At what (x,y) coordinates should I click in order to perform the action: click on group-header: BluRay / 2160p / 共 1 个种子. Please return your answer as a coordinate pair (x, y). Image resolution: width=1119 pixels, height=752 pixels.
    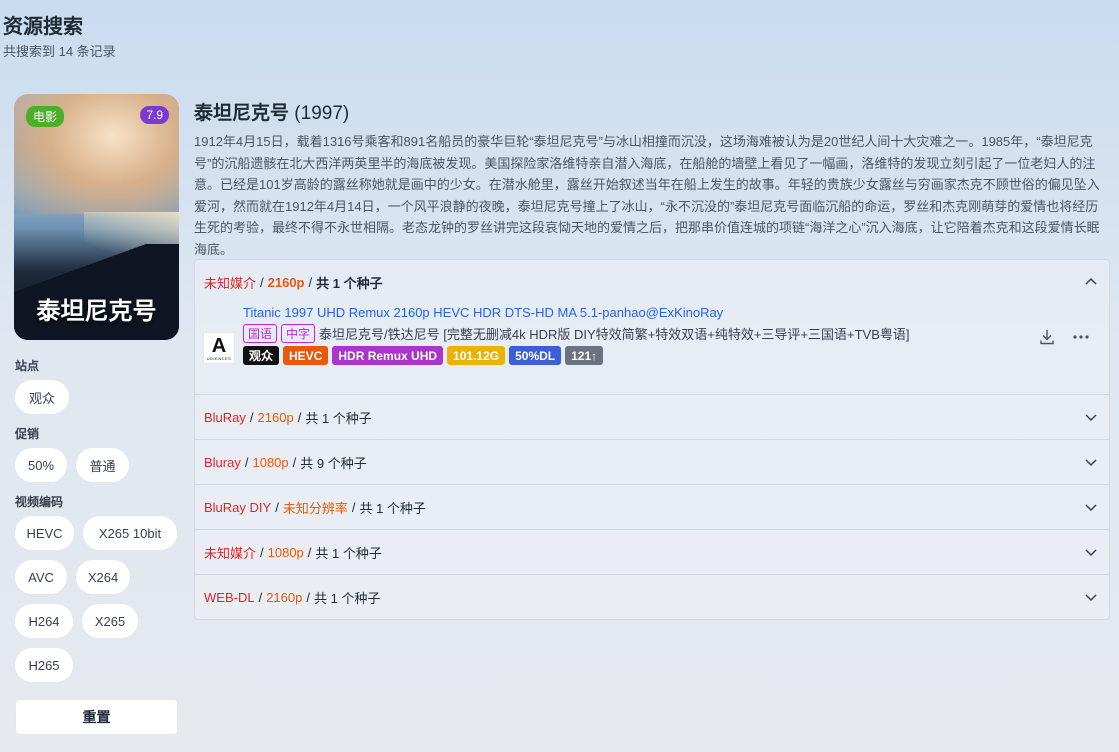
    Looking at the image, I should click on (652, 416).